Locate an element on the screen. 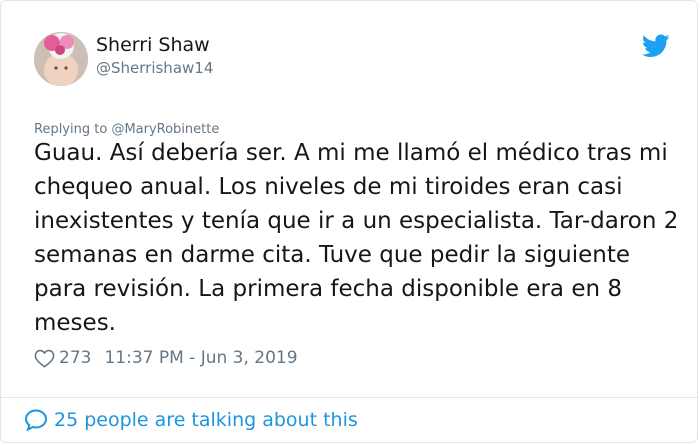 Image resolution: width=700 pixels, height=445 pixels. conversation-link: 25 people are talking about this is located at coordinates (191, 420).